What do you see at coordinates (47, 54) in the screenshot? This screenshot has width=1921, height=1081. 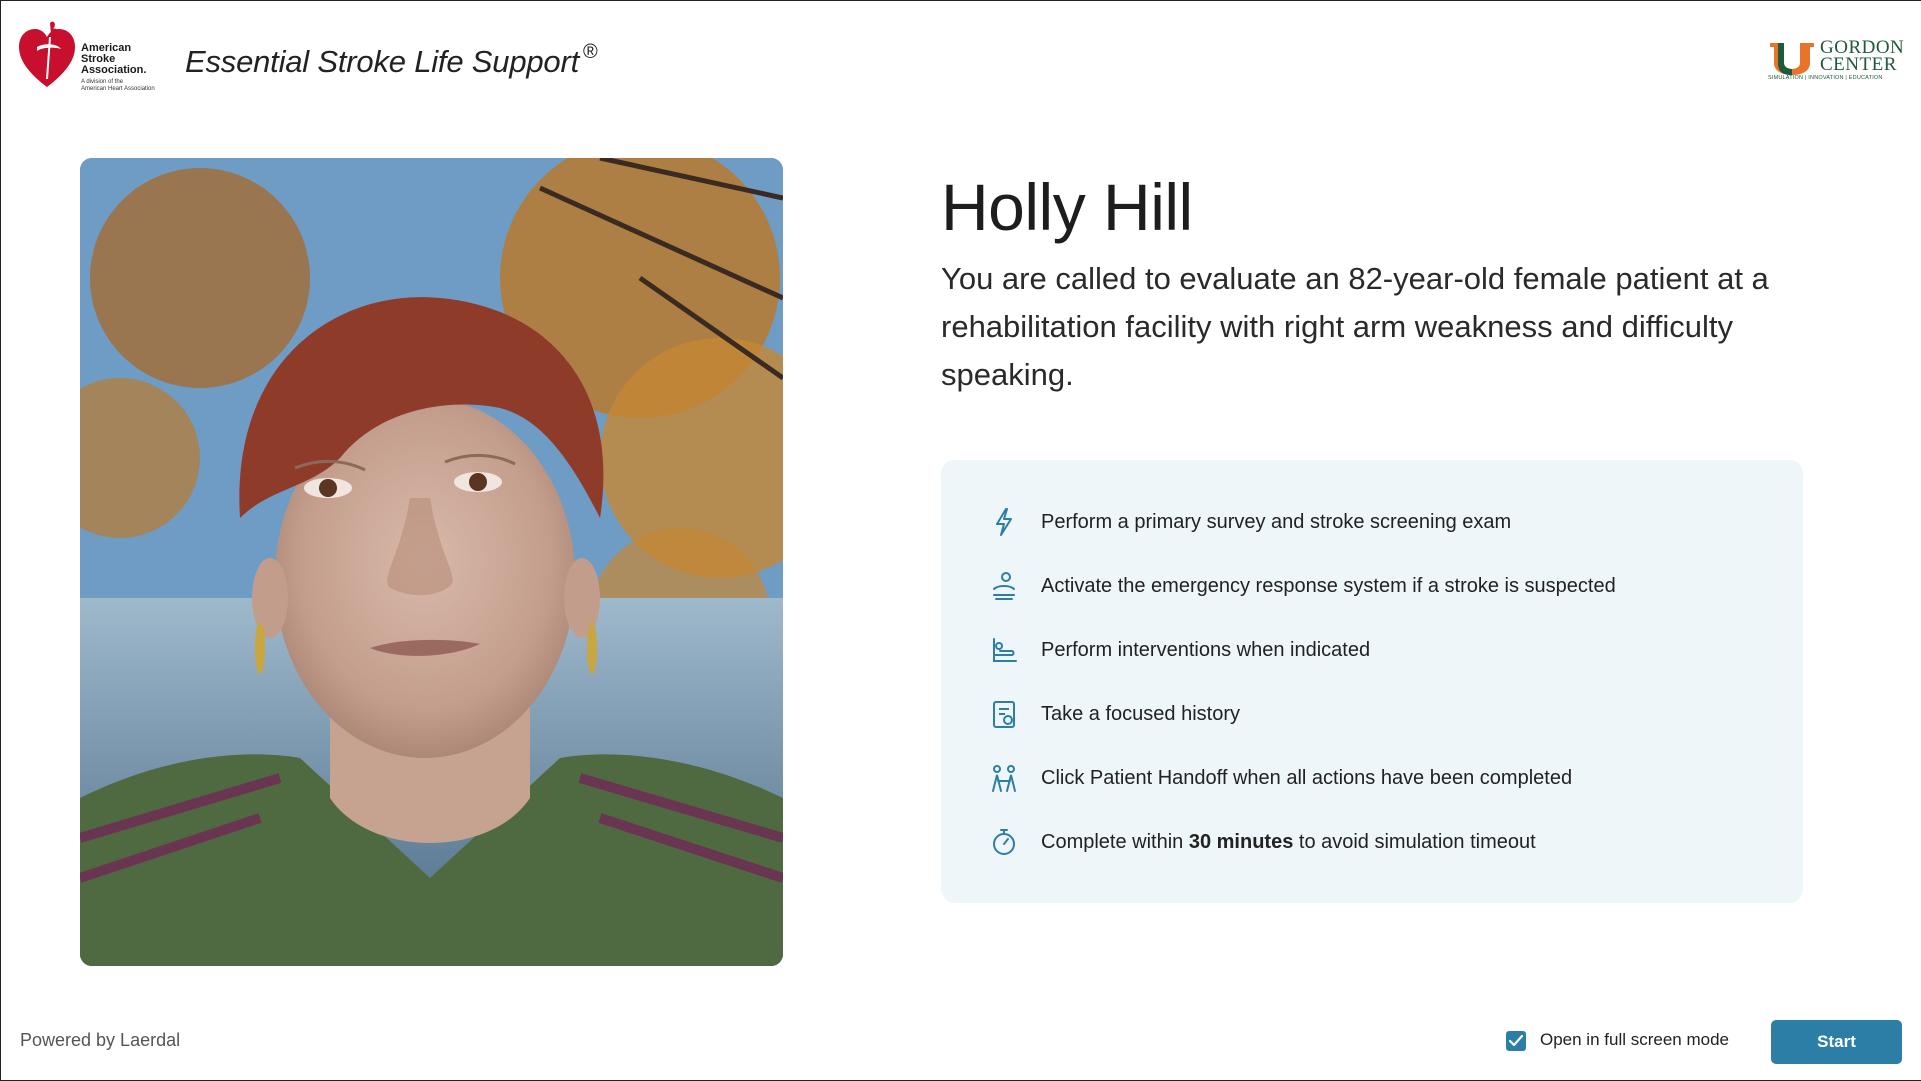 I see `heart-torch-icon` at bounding box center [47, 54].